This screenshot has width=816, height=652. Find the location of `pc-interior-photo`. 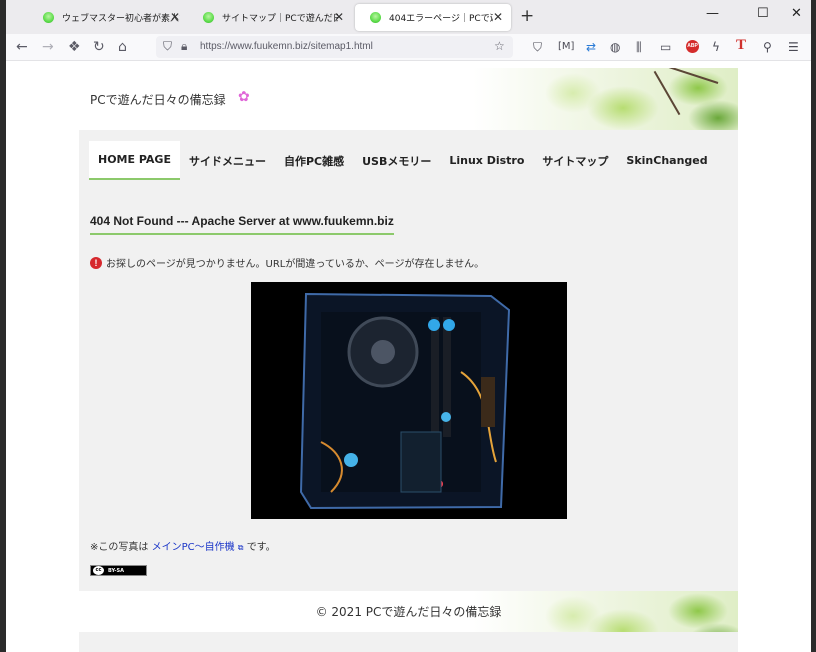

pc-interior-photo is located at coordinates (409, 400).